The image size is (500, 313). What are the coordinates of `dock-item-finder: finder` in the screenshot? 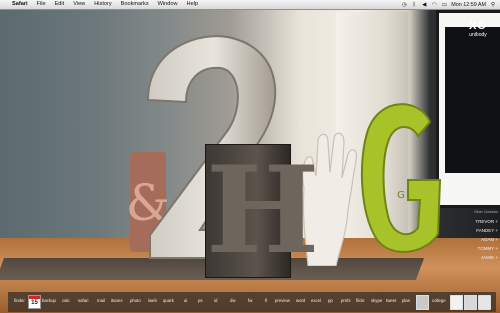 It's located at (19, 300).